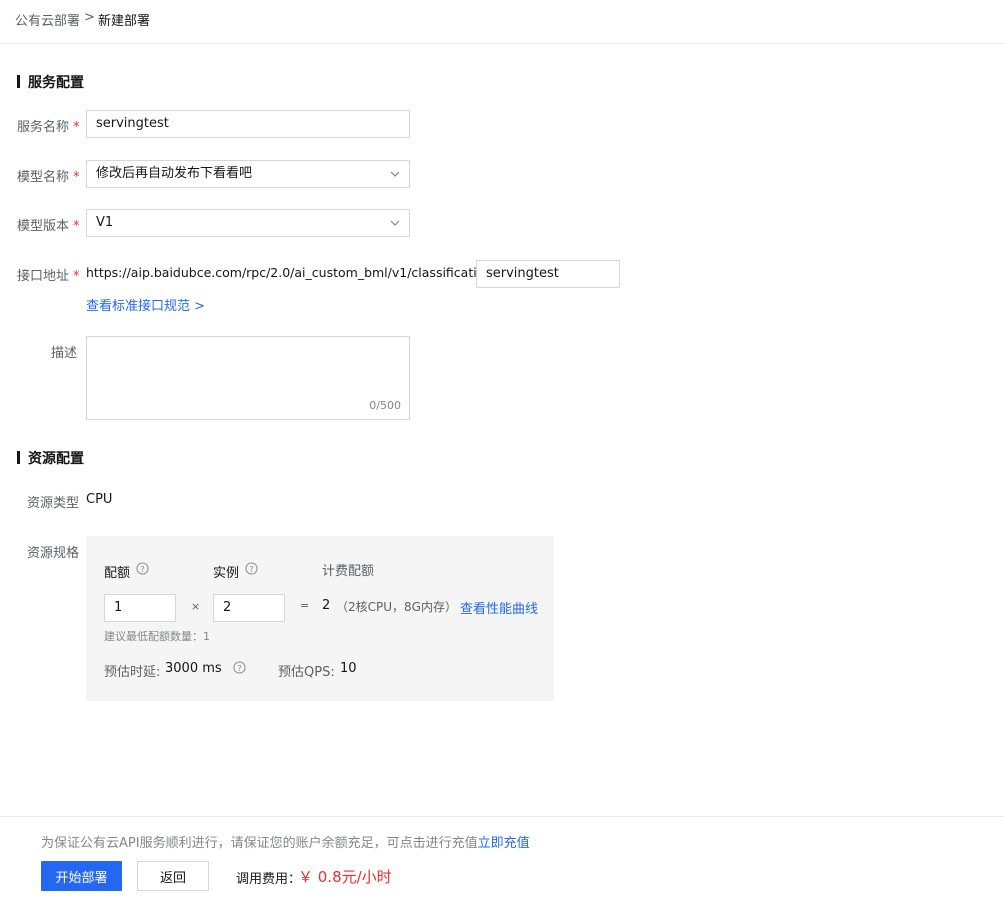 This screenshot has height=899, width=1004. What do you see at coordinates (306, 672) in the screenshot?
I see `qps-label: 预估QPS:` at bounding box center [306, 672].